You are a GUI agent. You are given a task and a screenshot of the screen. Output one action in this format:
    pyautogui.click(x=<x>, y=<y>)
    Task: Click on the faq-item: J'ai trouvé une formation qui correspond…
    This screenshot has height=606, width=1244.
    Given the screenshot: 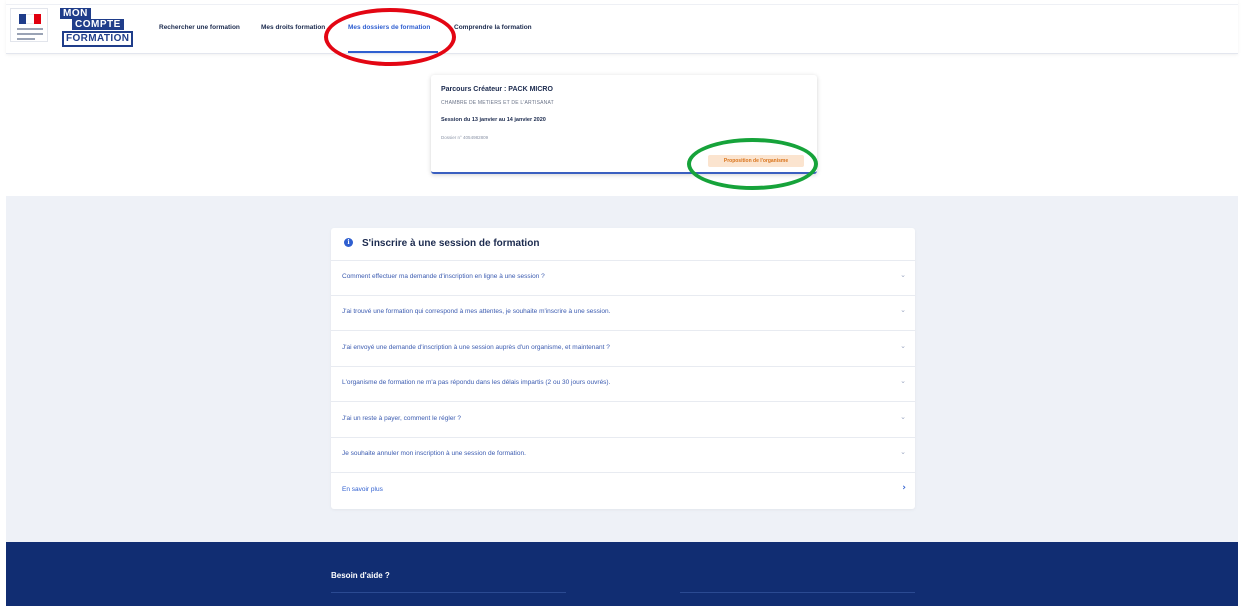 What is the action you would take?
    pyautogui.click(x=623, y=313)
    